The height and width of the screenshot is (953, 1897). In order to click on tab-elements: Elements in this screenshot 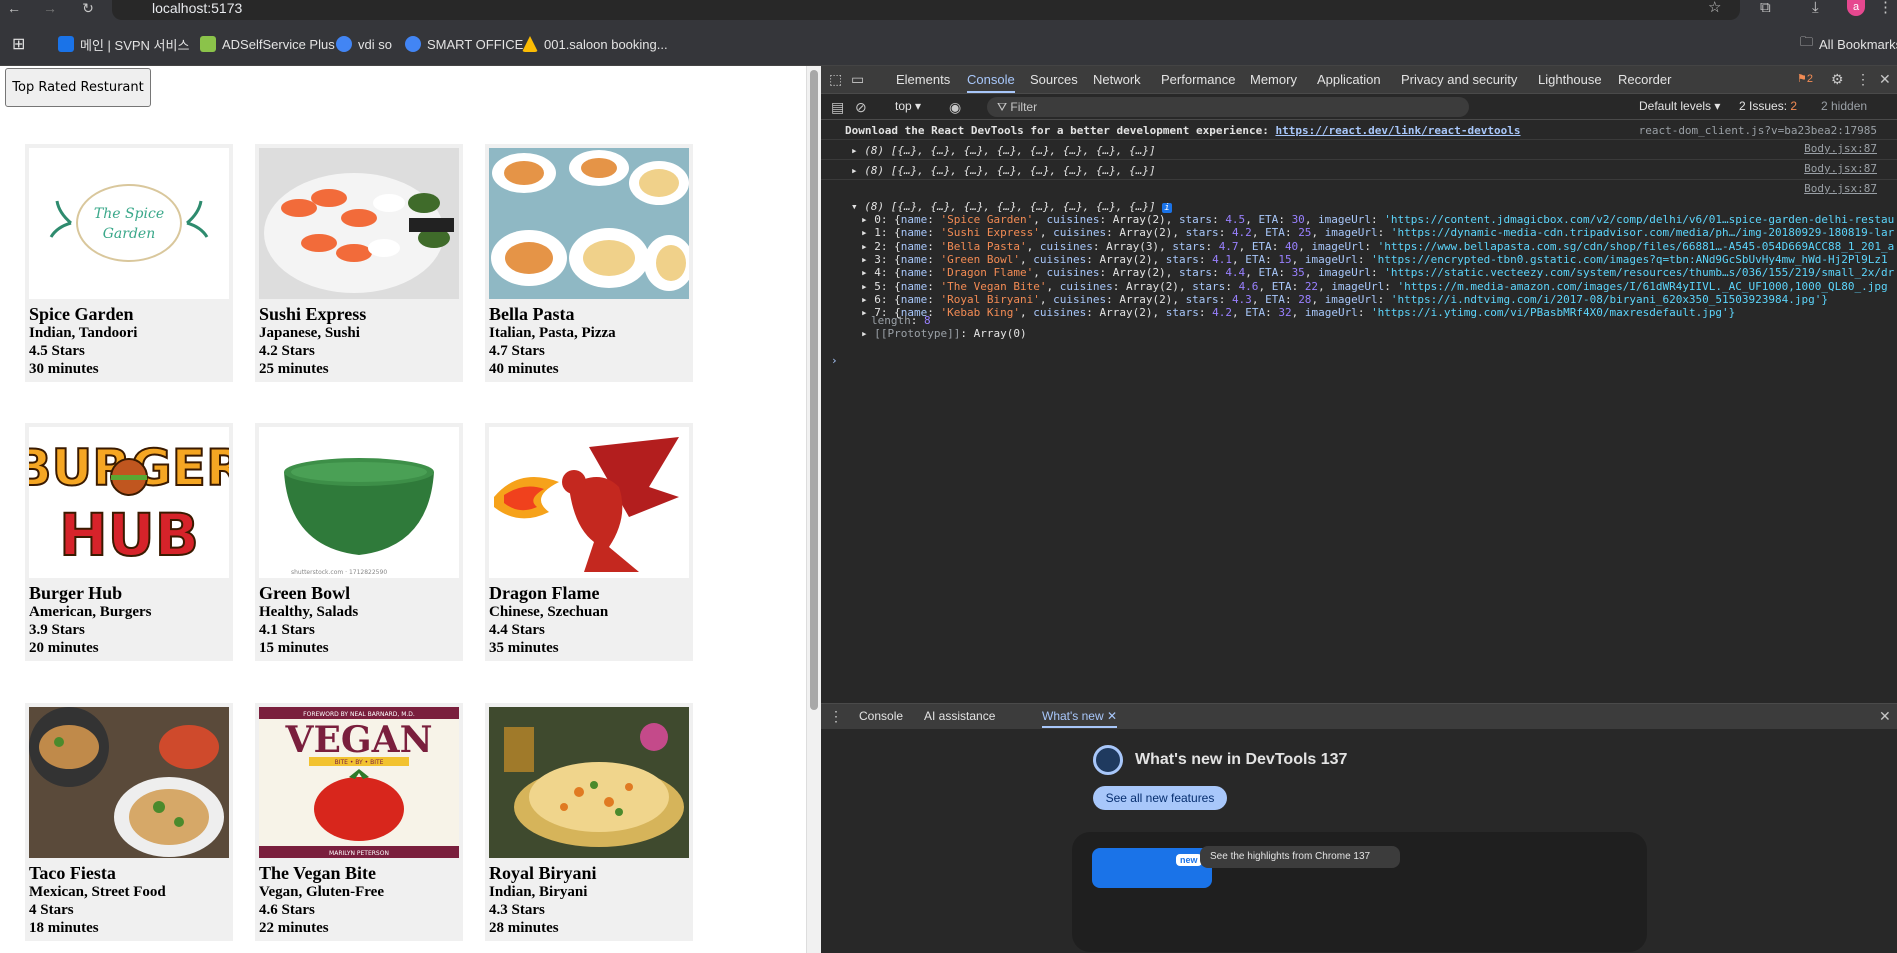, I will do `click(923, 79)`.